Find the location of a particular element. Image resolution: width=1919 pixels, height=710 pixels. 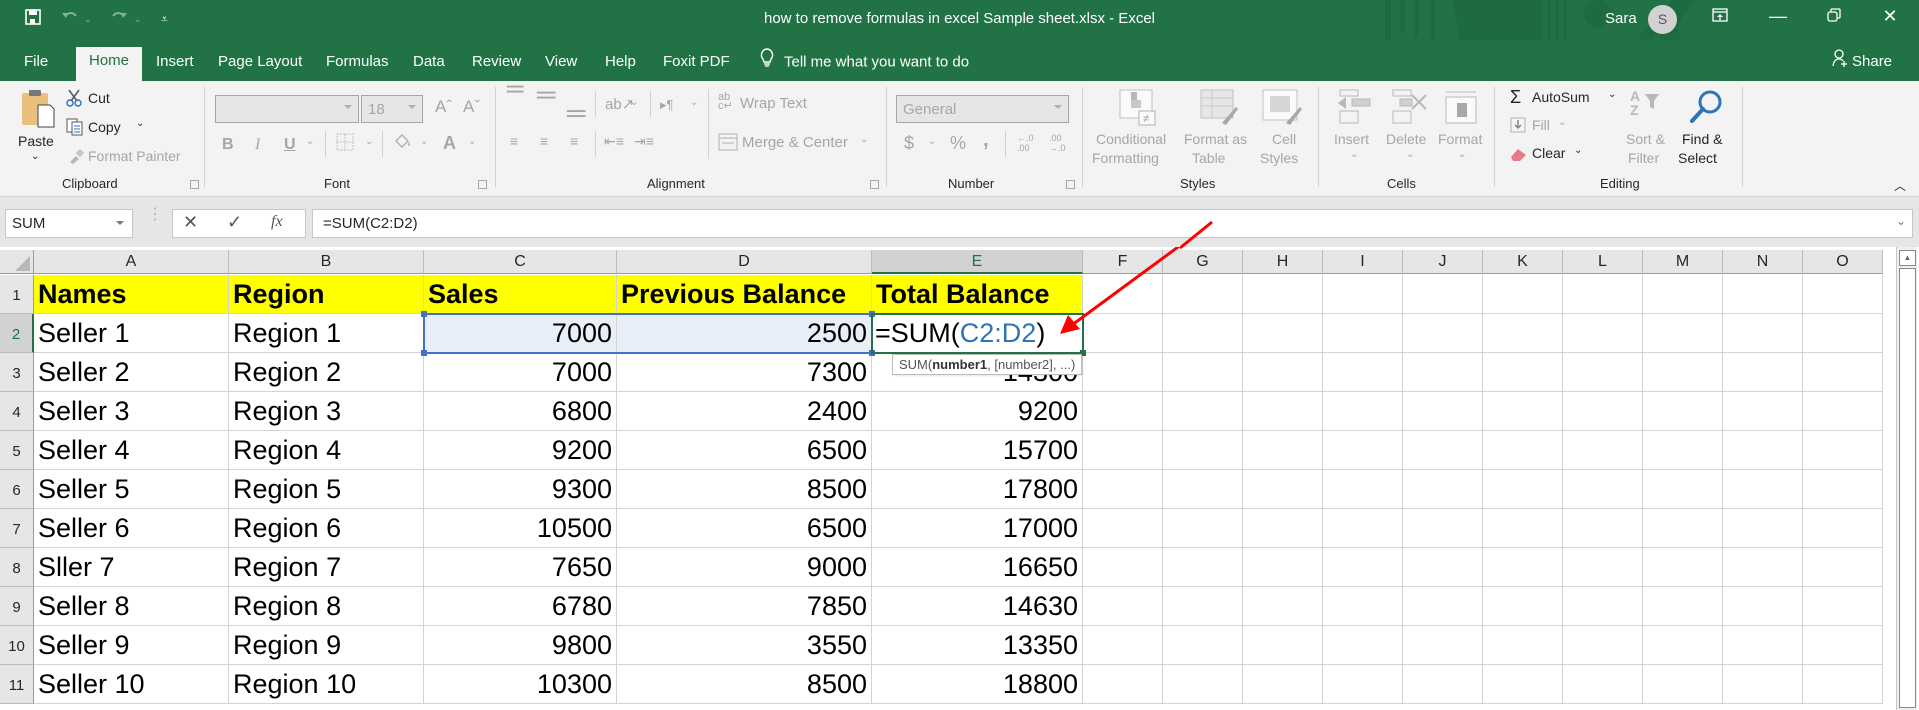

cell-k4 is located at coordinates (1523, 411).